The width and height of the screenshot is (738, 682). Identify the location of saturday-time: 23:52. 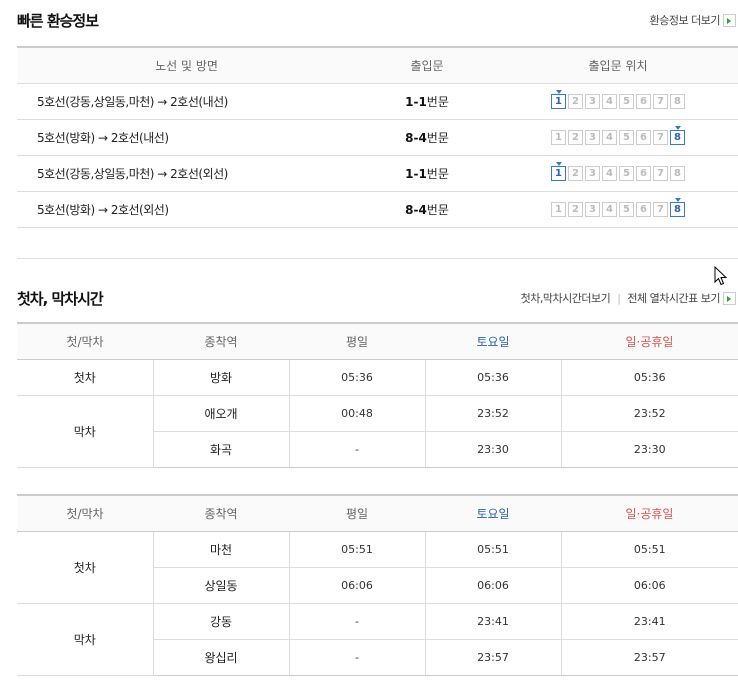
(492, 413).